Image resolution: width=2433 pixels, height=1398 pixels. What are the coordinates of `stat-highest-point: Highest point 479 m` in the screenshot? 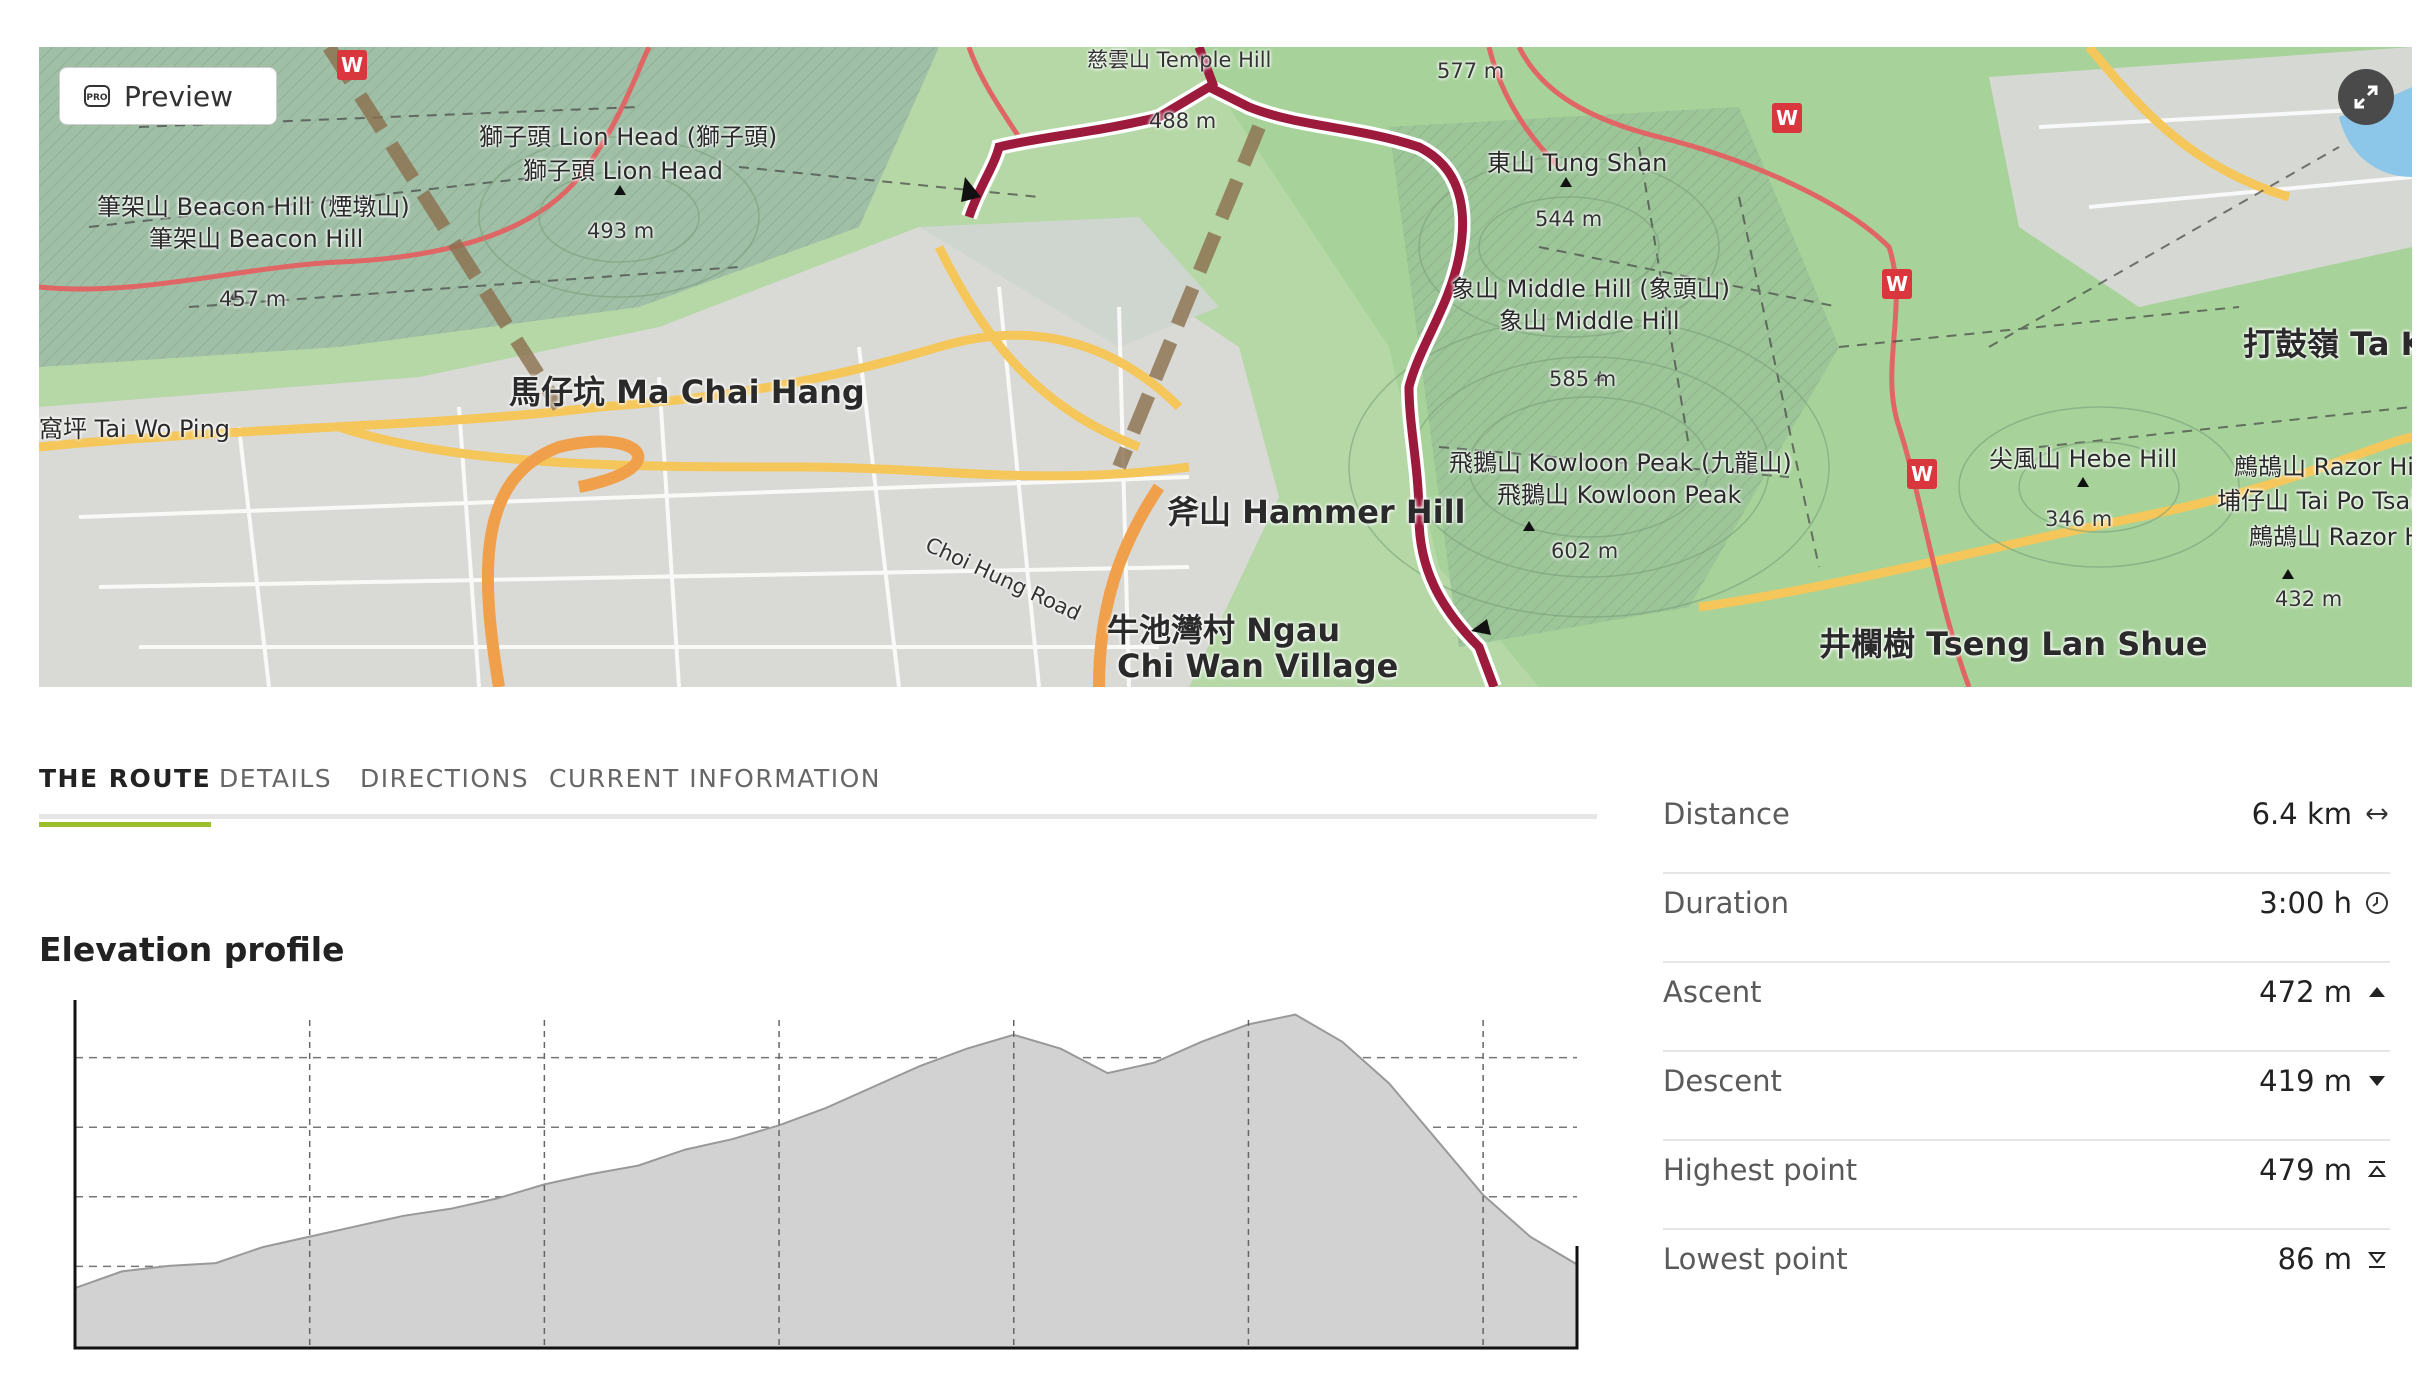 It's located at (2026, 1185).